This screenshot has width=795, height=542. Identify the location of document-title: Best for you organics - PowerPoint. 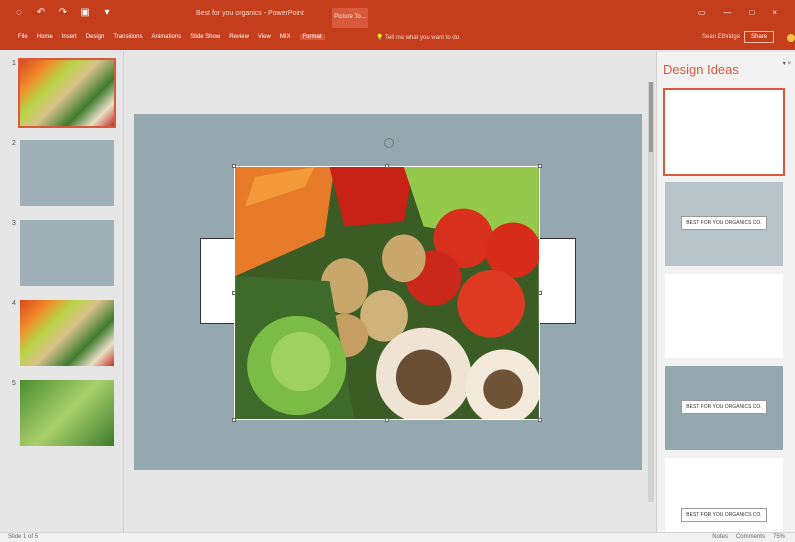
(250, 13).